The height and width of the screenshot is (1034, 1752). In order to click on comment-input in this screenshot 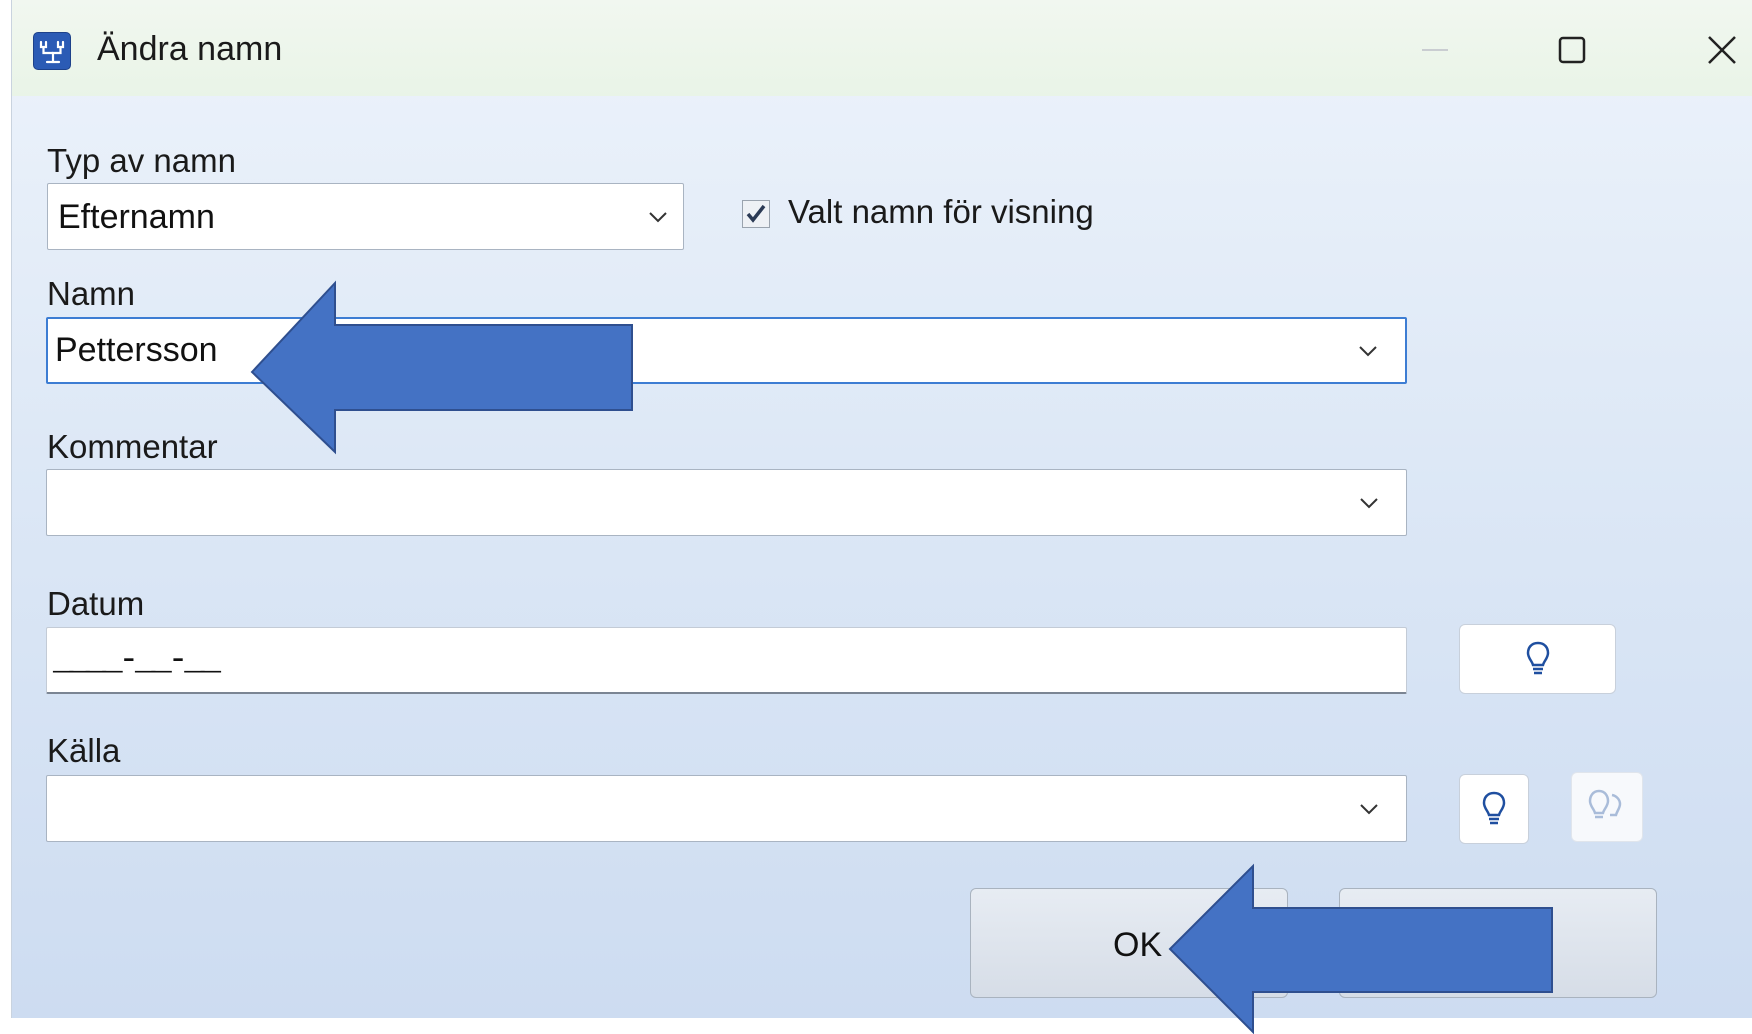, I will do `click(726, 502)`.